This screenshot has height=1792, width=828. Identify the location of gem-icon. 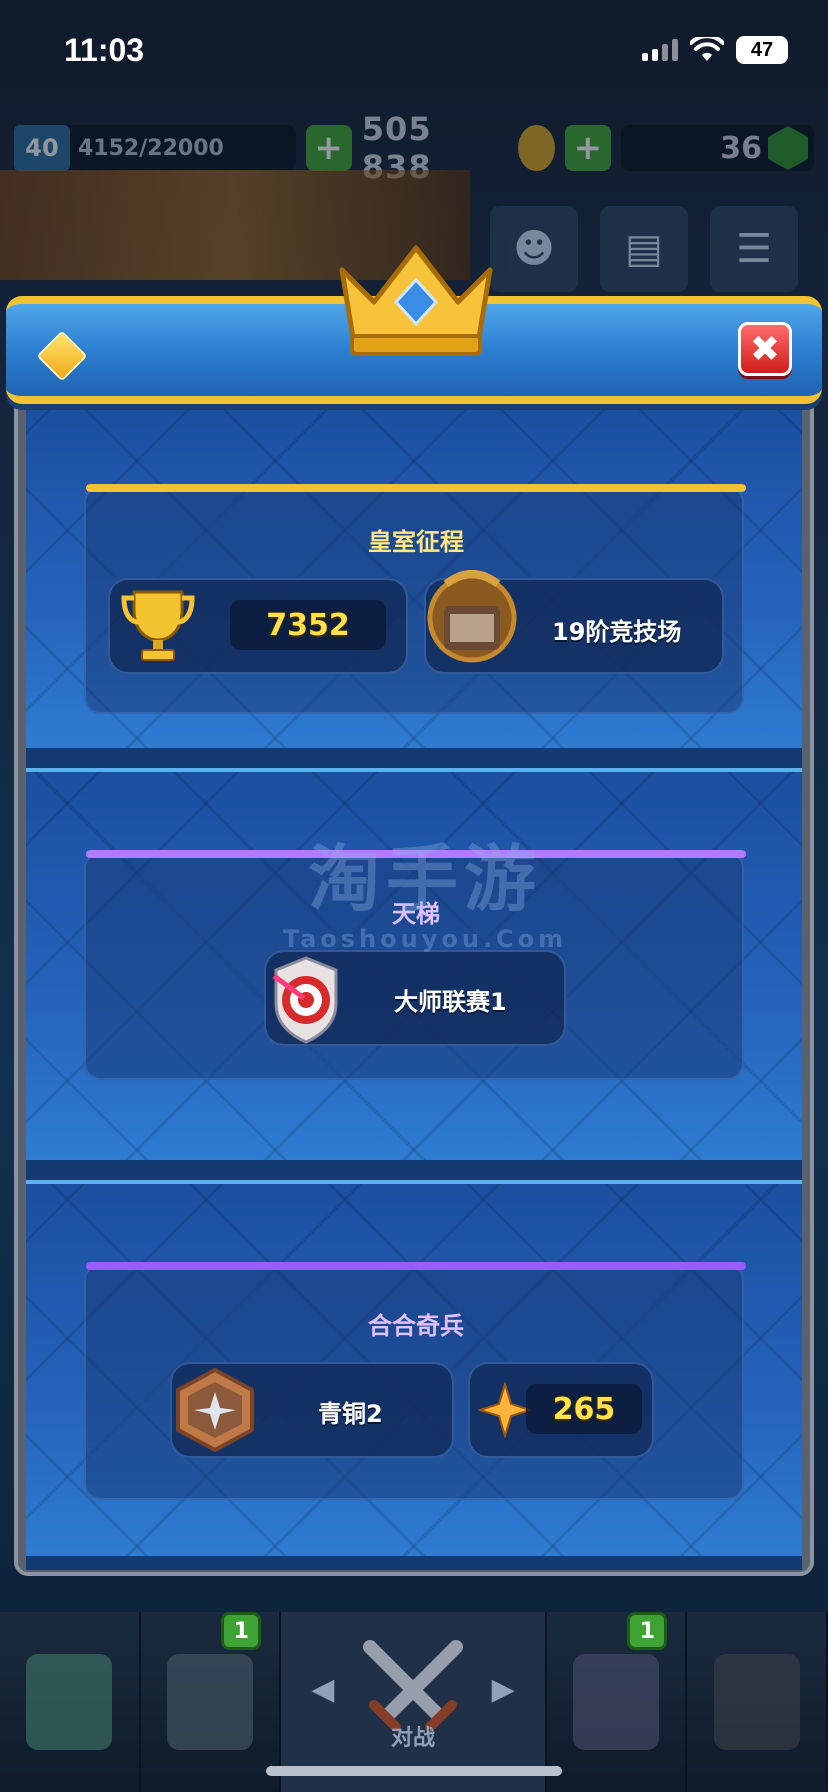
(788, 148).